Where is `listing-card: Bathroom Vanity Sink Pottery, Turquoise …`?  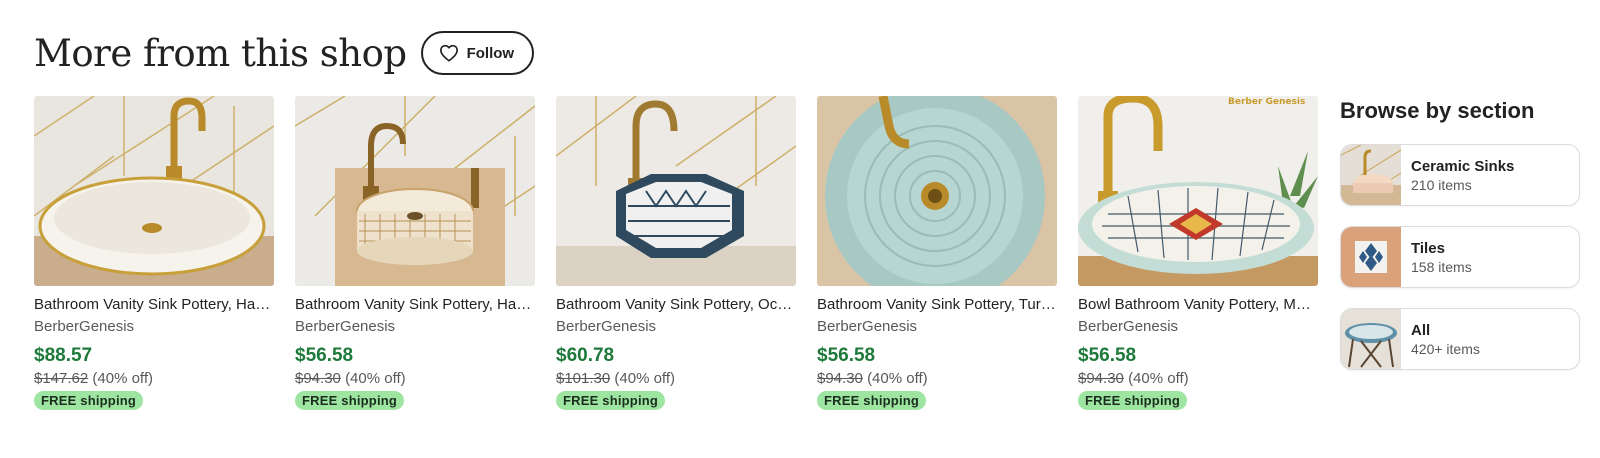 listing-card: Bathroom Vanity Sink Pottery, Turquoise … is located at coordinates (937, 253).